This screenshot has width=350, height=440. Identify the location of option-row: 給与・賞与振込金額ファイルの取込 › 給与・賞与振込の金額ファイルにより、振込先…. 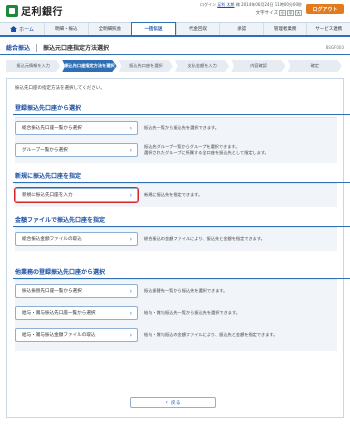
(175, 335).